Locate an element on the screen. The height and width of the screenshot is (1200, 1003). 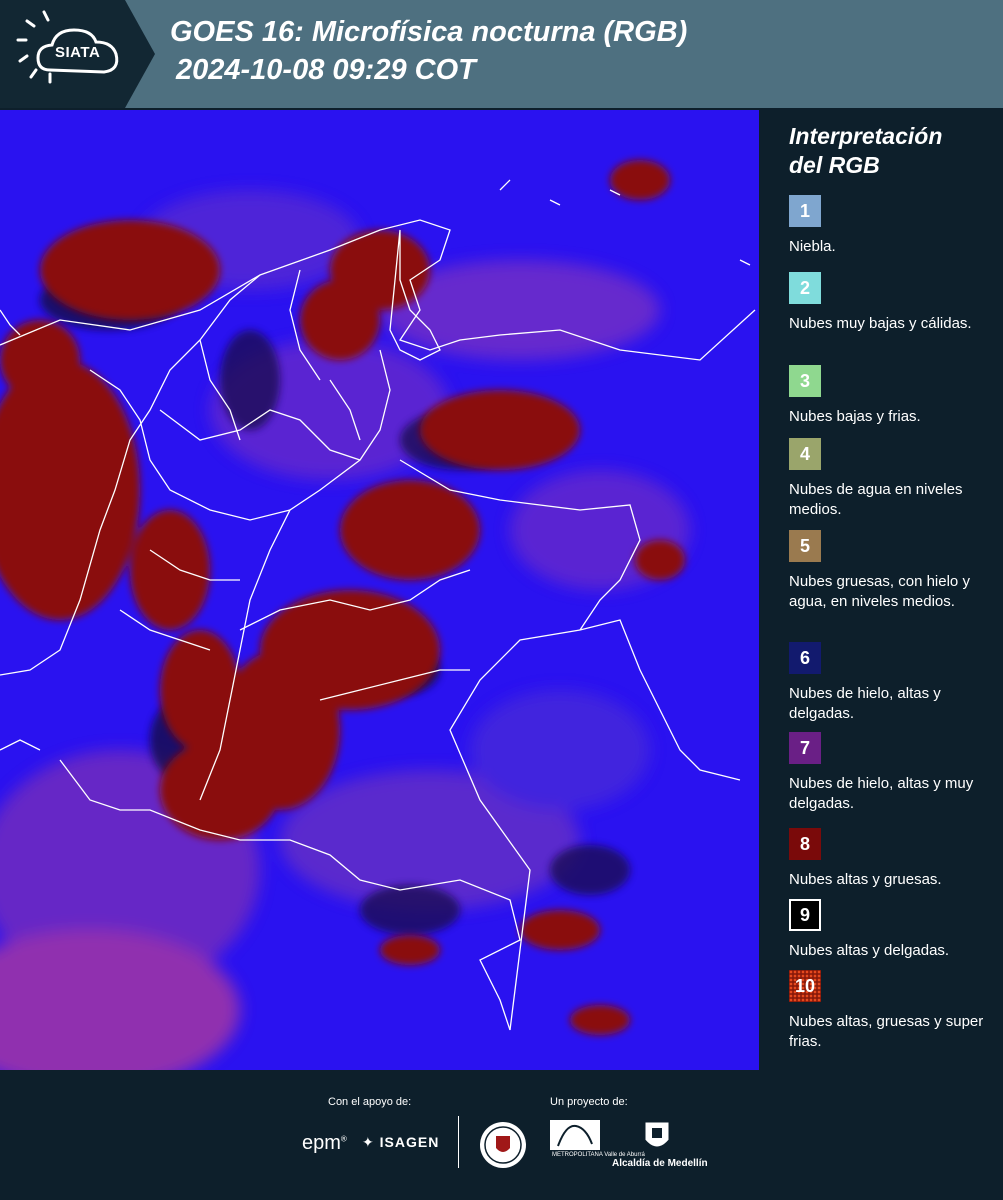
legend-label: Nubes altas y delgadas. is located at coordinates (869, 950).